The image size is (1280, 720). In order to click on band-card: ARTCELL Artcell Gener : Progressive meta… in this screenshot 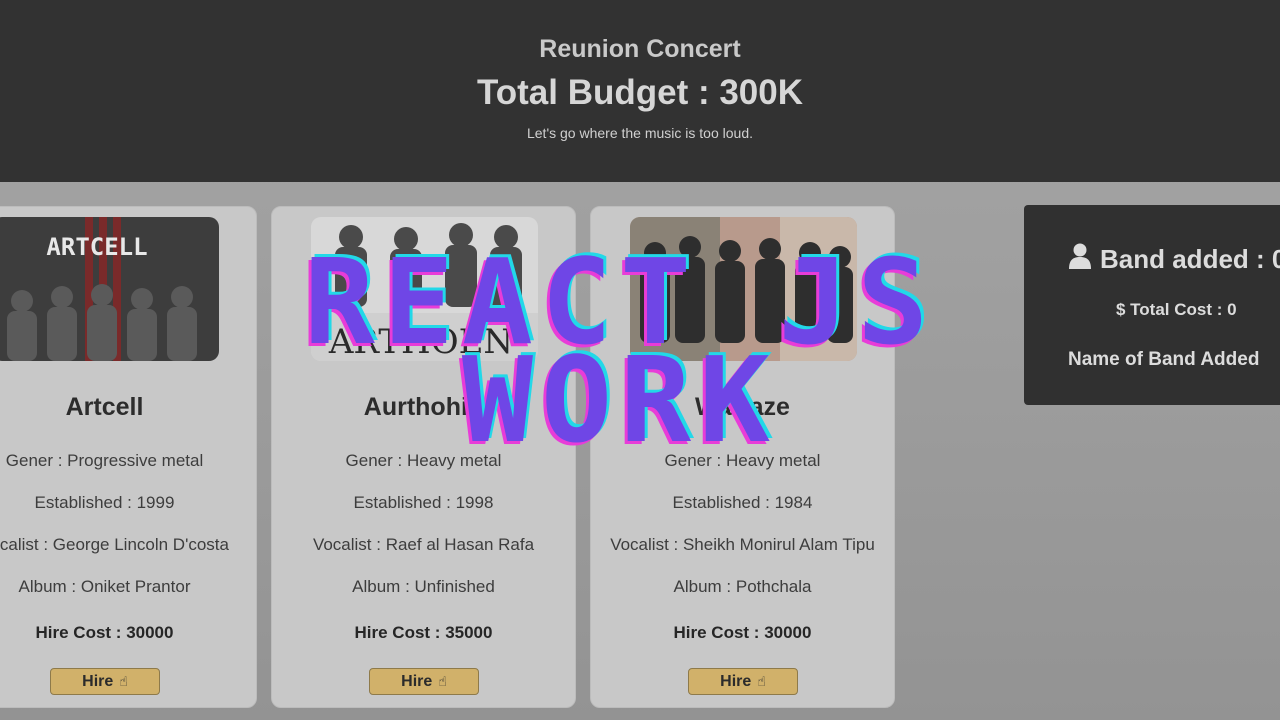, I will do `click(128, 457)`.